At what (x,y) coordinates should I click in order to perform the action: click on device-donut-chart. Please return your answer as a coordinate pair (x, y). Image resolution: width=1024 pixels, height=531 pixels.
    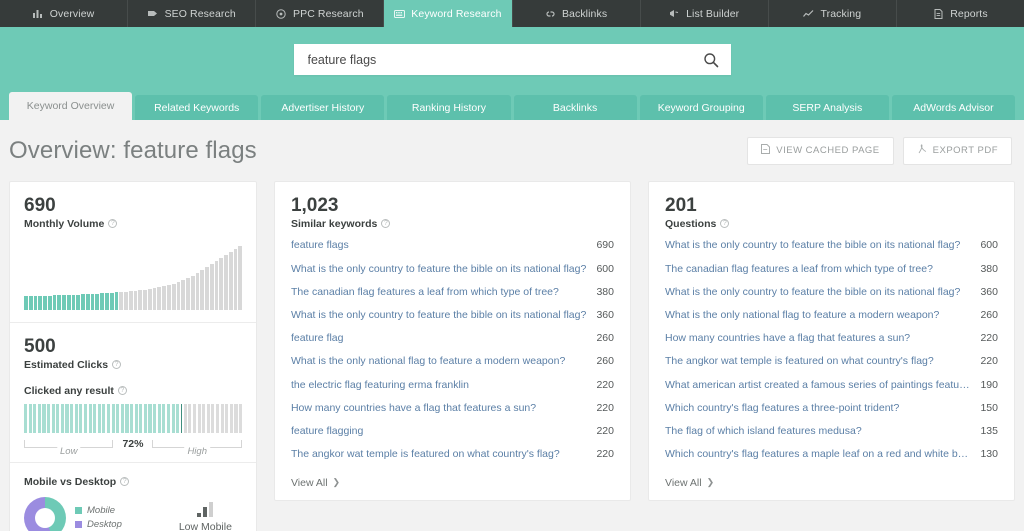
    Looking at the image, I should click on (45, 513).